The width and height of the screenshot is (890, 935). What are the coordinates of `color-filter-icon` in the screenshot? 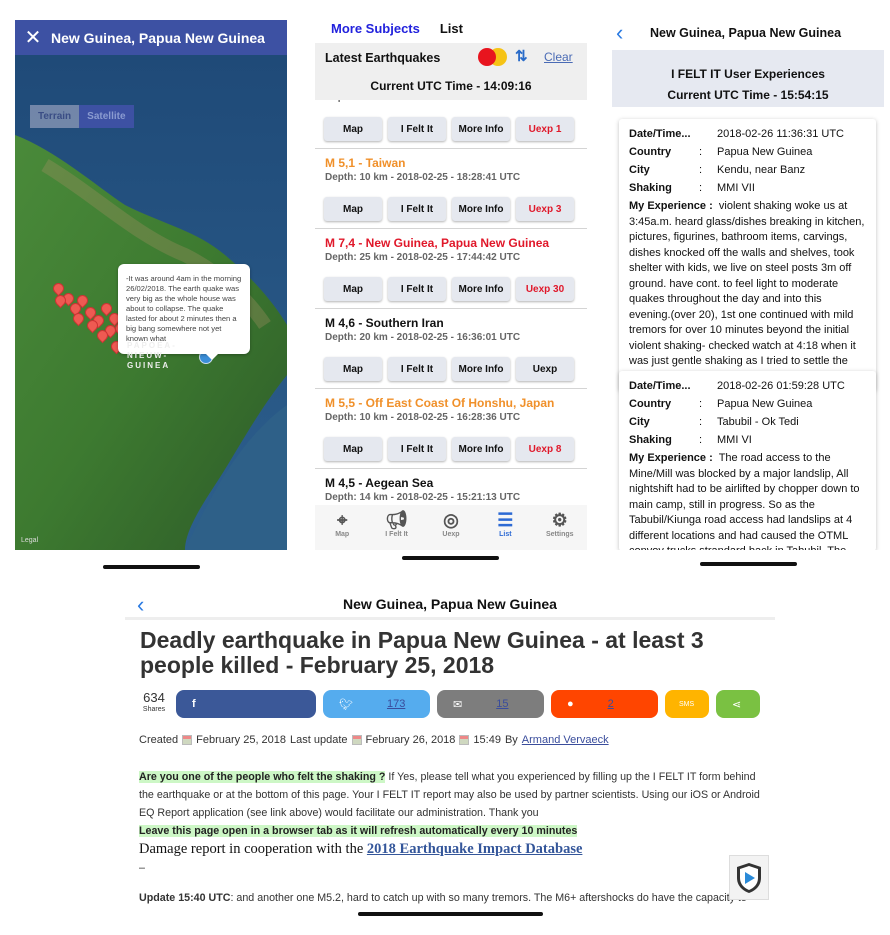 It's located at (493, 57).